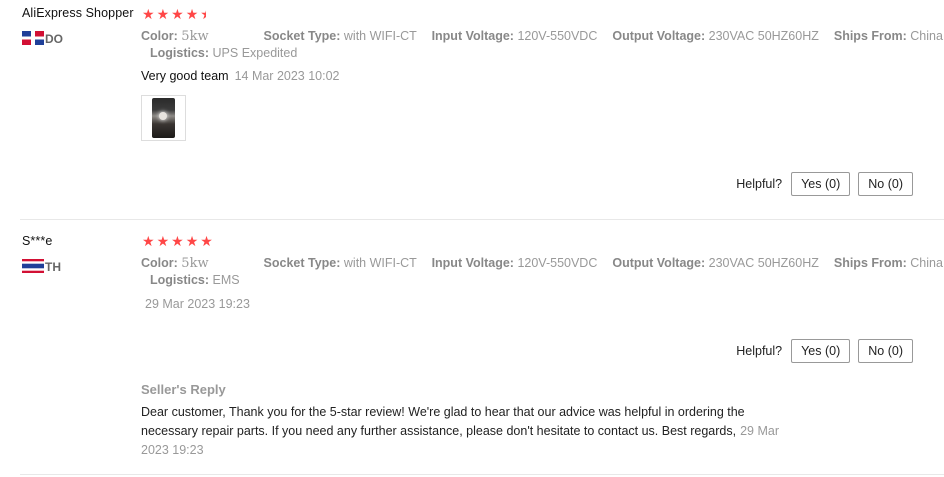 The image size is (944, 477). Describe the element at coordinates (78, 13) in the screenshot. I see `reviewer-name: AliExpress Shopper` at that location.